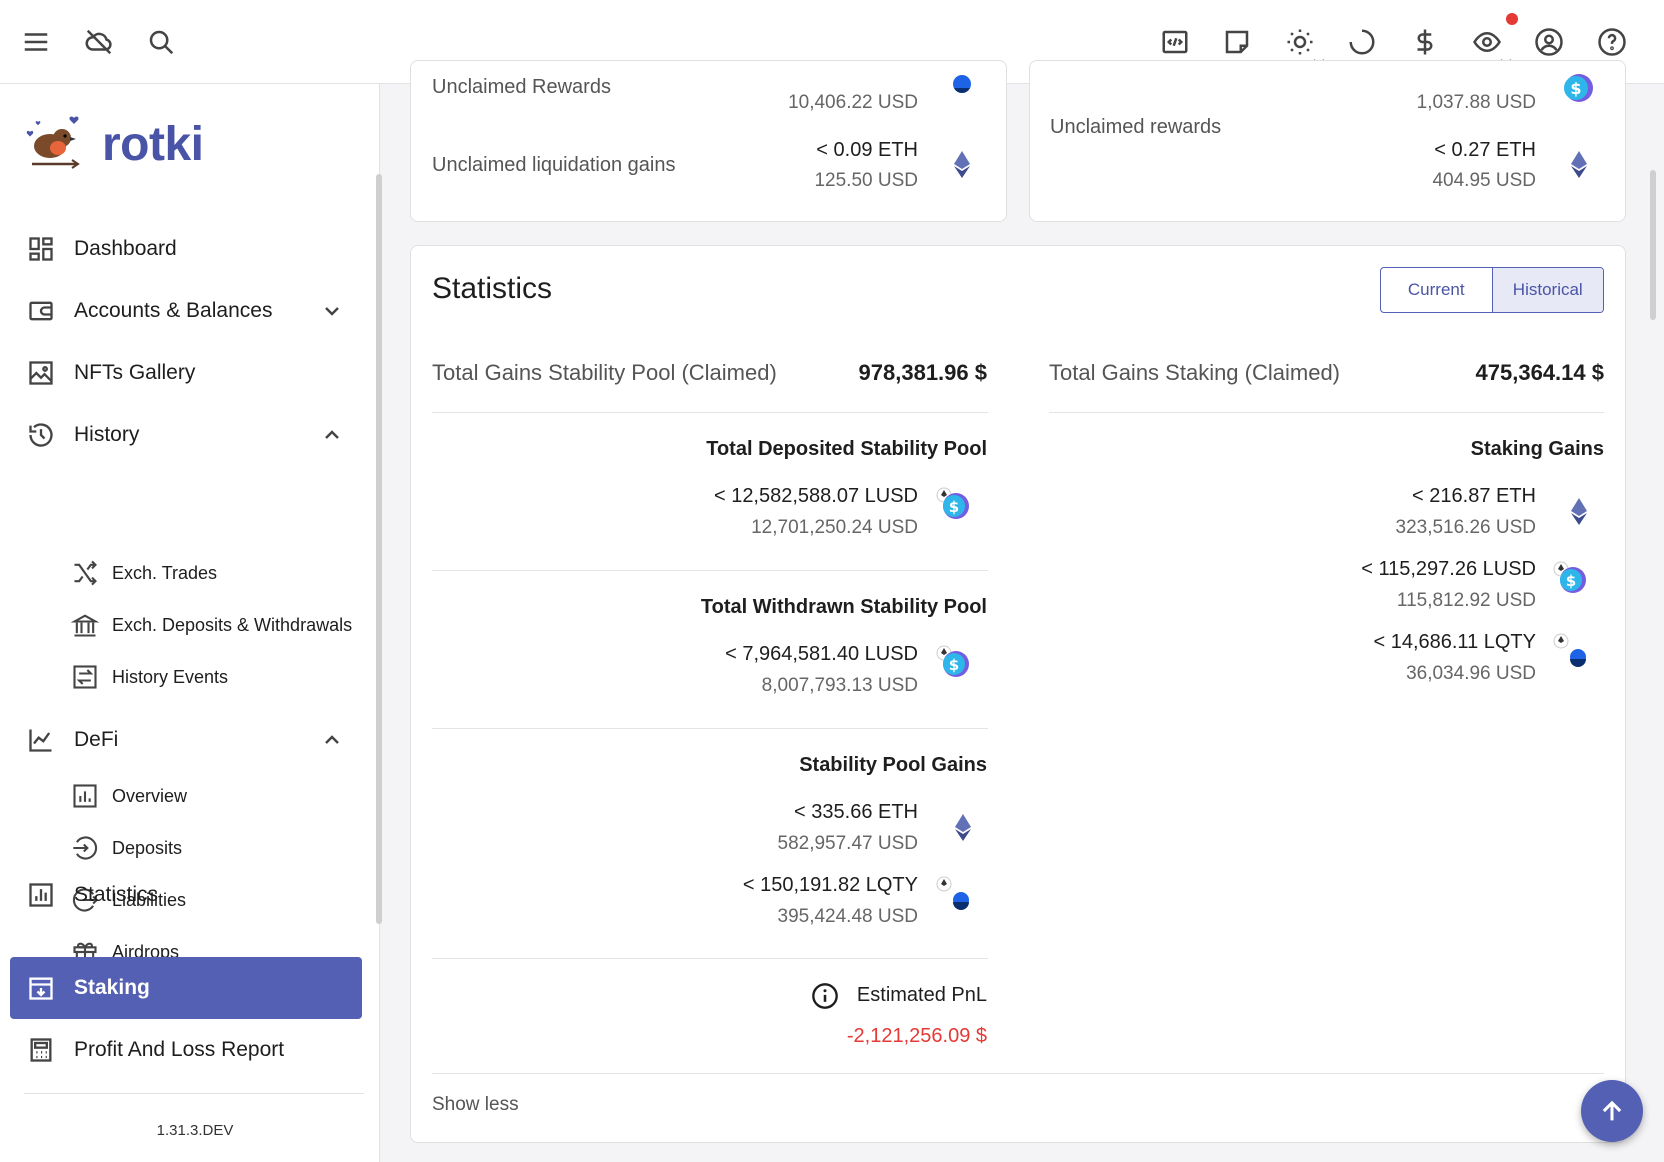 The height and width of the screenshot is (1162, 1664). I want to click on nav-overview-label: Overview, so click(150, 795).